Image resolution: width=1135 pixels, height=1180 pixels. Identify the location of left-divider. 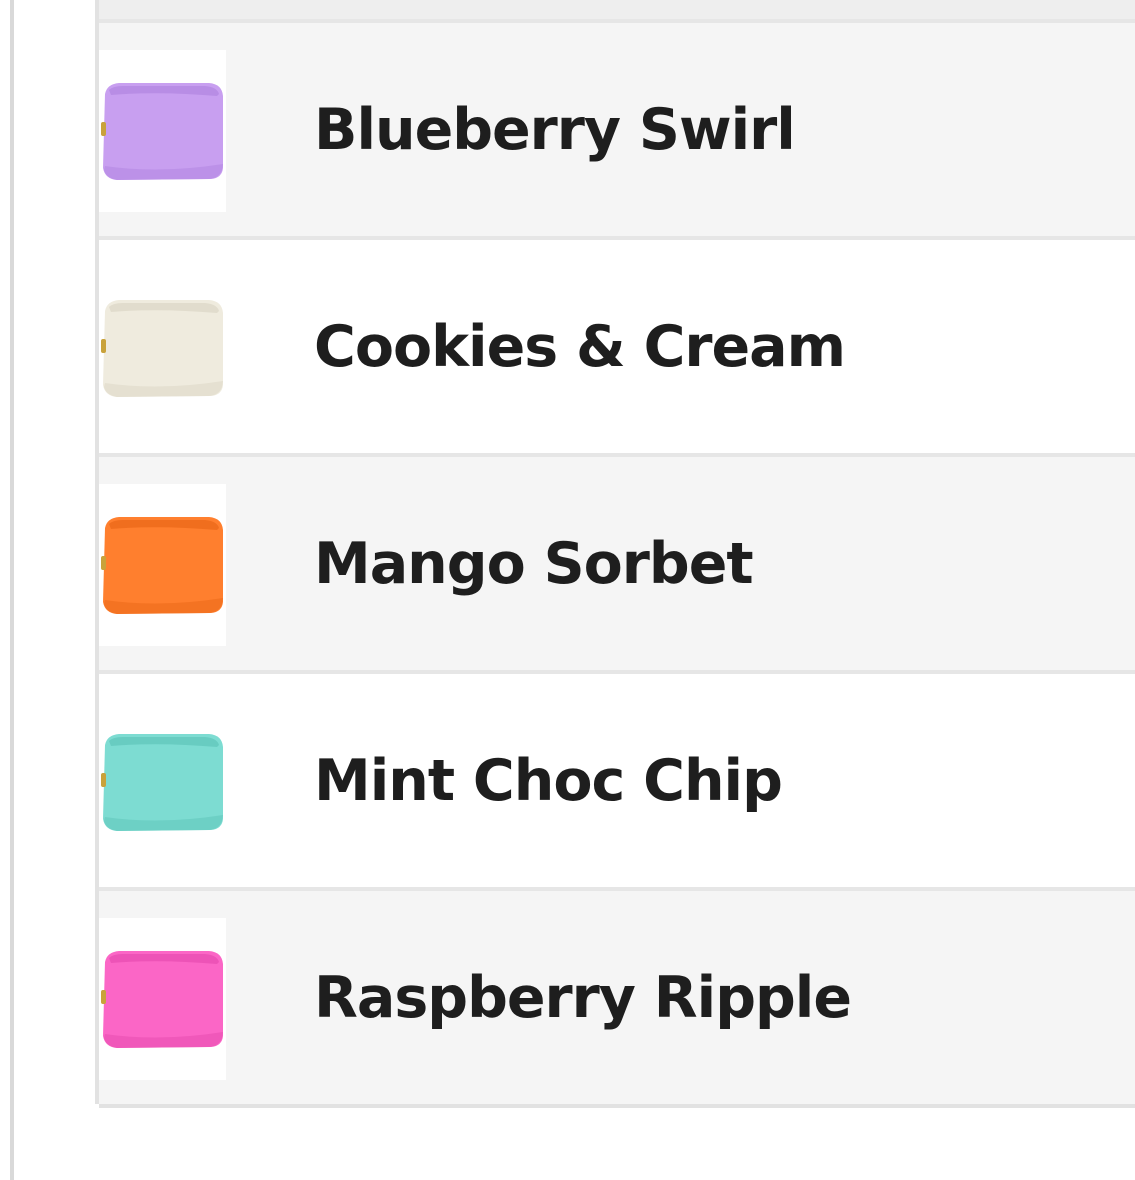
(12, 590).